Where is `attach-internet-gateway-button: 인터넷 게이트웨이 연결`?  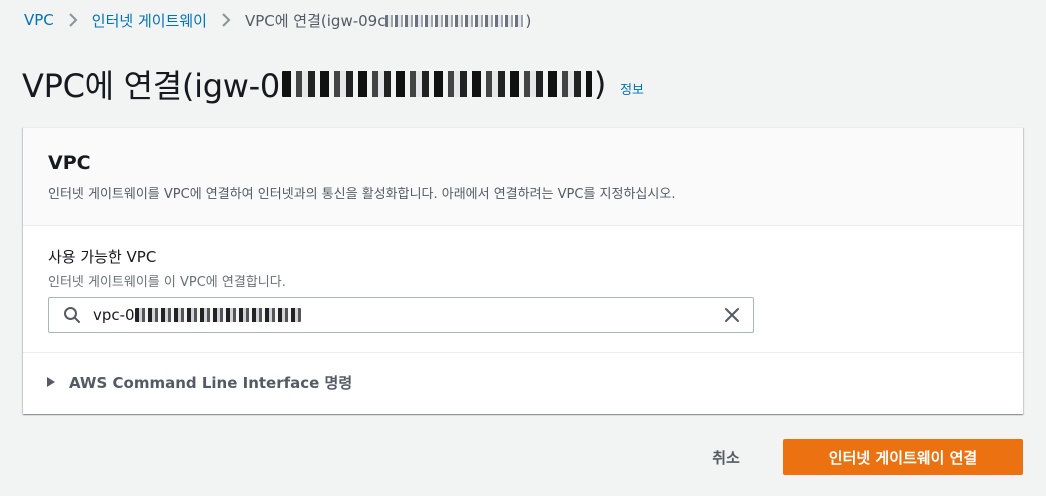 attach-internet-gateway-button: 인터넷 게이트웨이 연결 is located at coordinates (903, 457).